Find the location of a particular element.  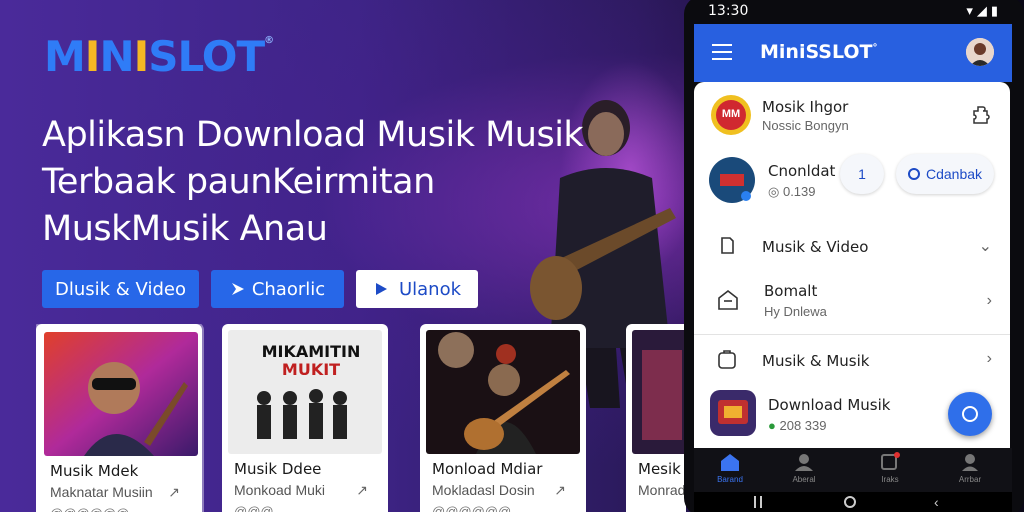

menu-item: Bomalt Hy Dnlewa › is located at coordinates (852, 302).